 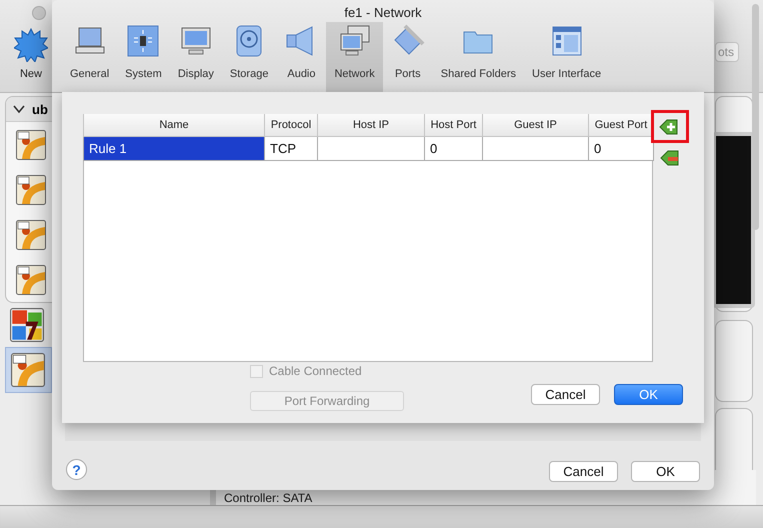 I want to click on settings-tab: Audio, so click(x=301, y=57).